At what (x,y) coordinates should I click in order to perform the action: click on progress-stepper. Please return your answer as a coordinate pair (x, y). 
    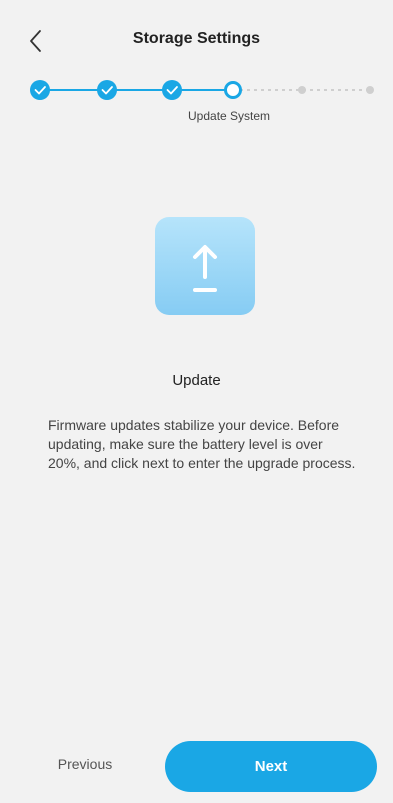
    Looking at the image, I should click on (202, 90).